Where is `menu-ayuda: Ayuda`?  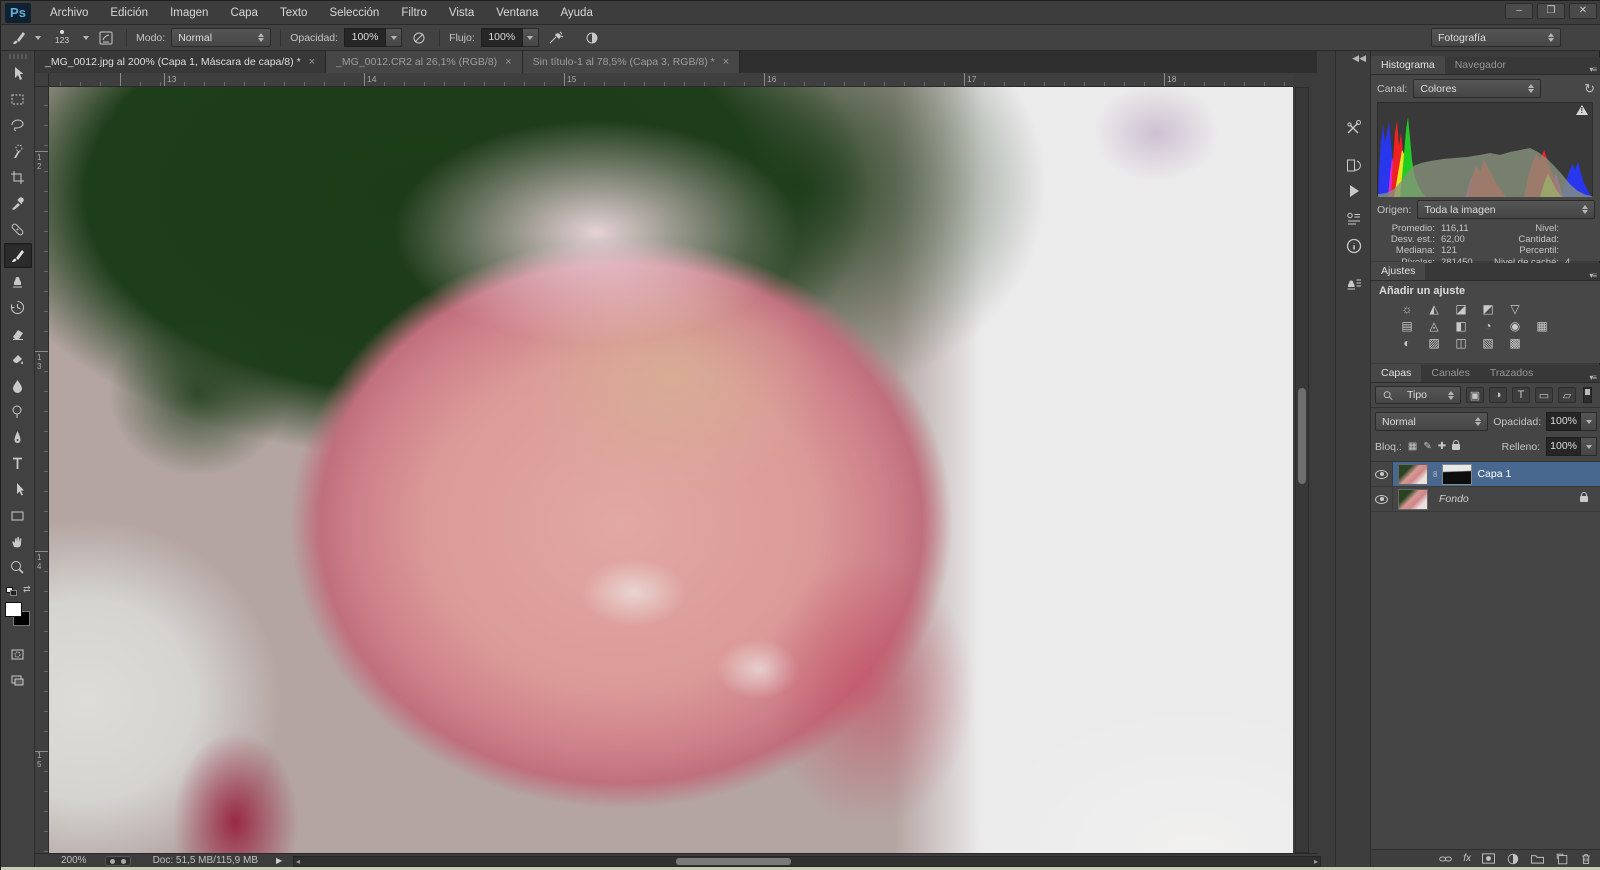
menu-ayuda: Ayuda is located at coordinates (576, 13).